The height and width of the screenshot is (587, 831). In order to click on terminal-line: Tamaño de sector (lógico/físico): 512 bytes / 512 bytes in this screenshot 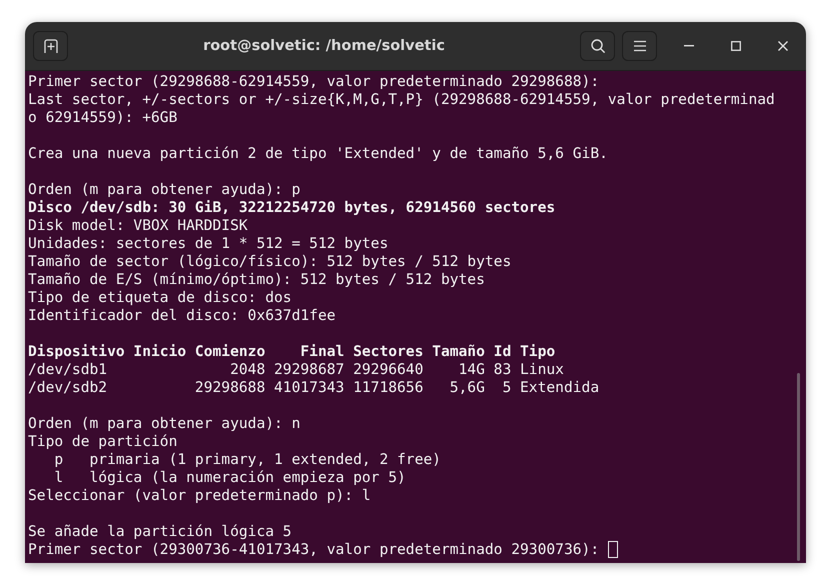, I will do `click(270, 262)`.